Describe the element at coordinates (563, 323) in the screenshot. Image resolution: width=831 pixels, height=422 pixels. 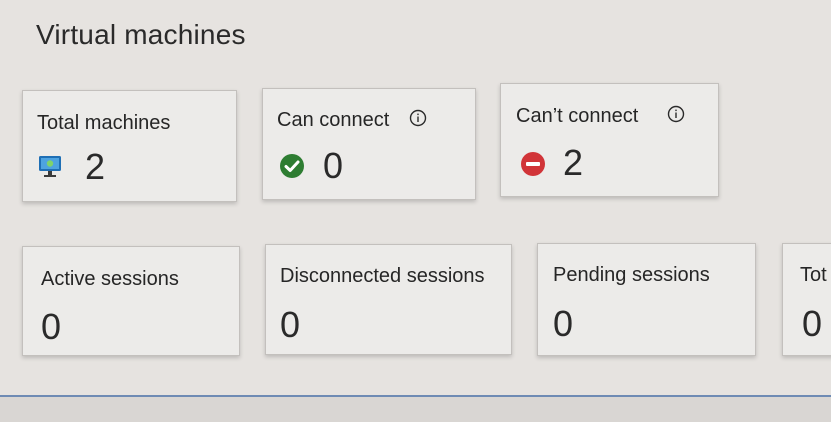
I see `pending-sessions-value: 0` at that location.